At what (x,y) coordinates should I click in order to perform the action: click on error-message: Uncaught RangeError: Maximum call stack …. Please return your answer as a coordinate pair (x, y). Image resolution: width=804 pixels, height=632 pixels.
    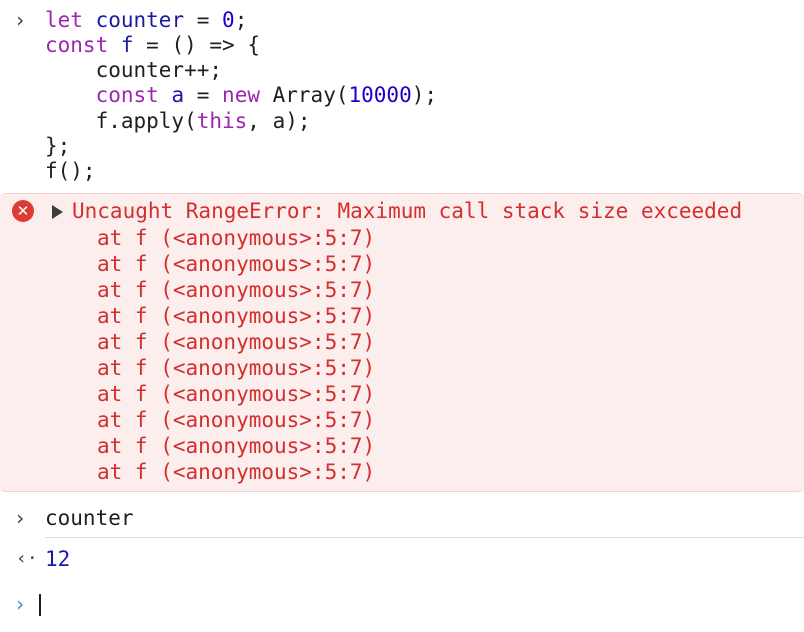
    Looking at the image, I should click on (407, 211).